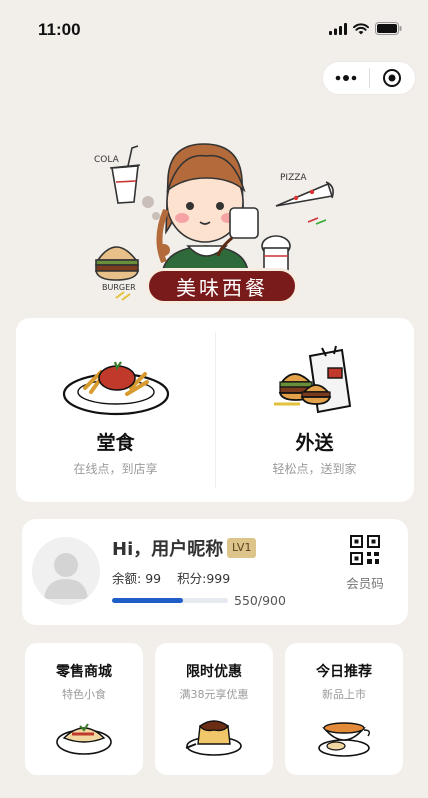 This screenshot has height=798, width=428. Describe the element at coordinates (115, 443) in the screenshot. I see `dine-in-title: 堂食` at that location.